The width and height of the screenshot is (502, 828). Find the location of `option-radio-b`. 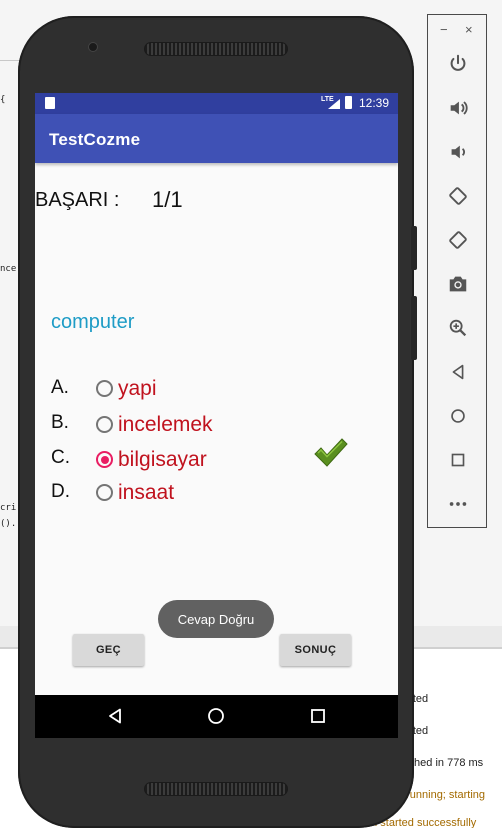

option-radio-b is located at coordinates (104, 424).